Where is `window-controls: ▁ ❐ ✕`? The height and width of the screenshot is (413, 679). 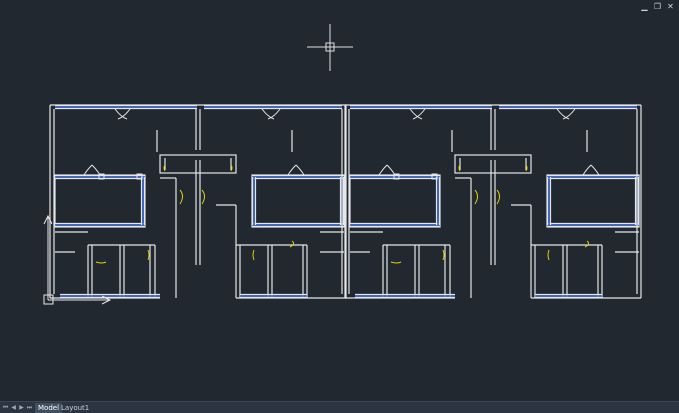
window-controls: ▁ ❐ ✕ is located at coordinates (657, 6).